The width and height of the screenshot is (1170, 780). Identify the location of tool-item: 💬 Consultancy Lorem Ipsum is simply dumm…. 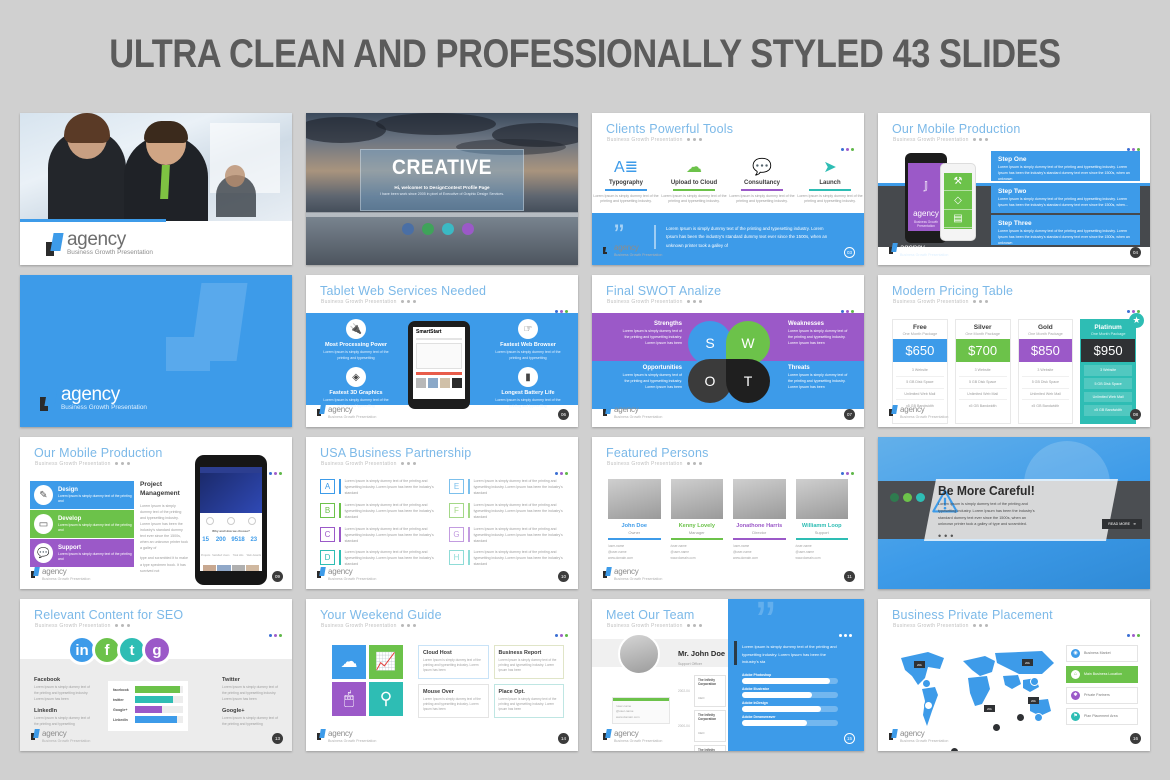
(762, 182).